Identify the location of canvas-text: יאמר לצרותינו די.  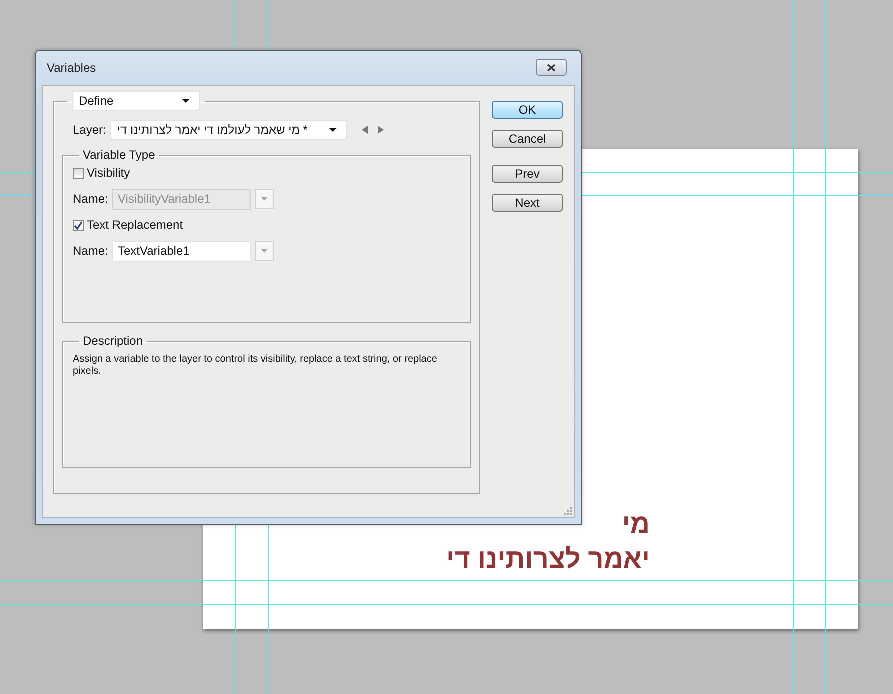
(548, 559).